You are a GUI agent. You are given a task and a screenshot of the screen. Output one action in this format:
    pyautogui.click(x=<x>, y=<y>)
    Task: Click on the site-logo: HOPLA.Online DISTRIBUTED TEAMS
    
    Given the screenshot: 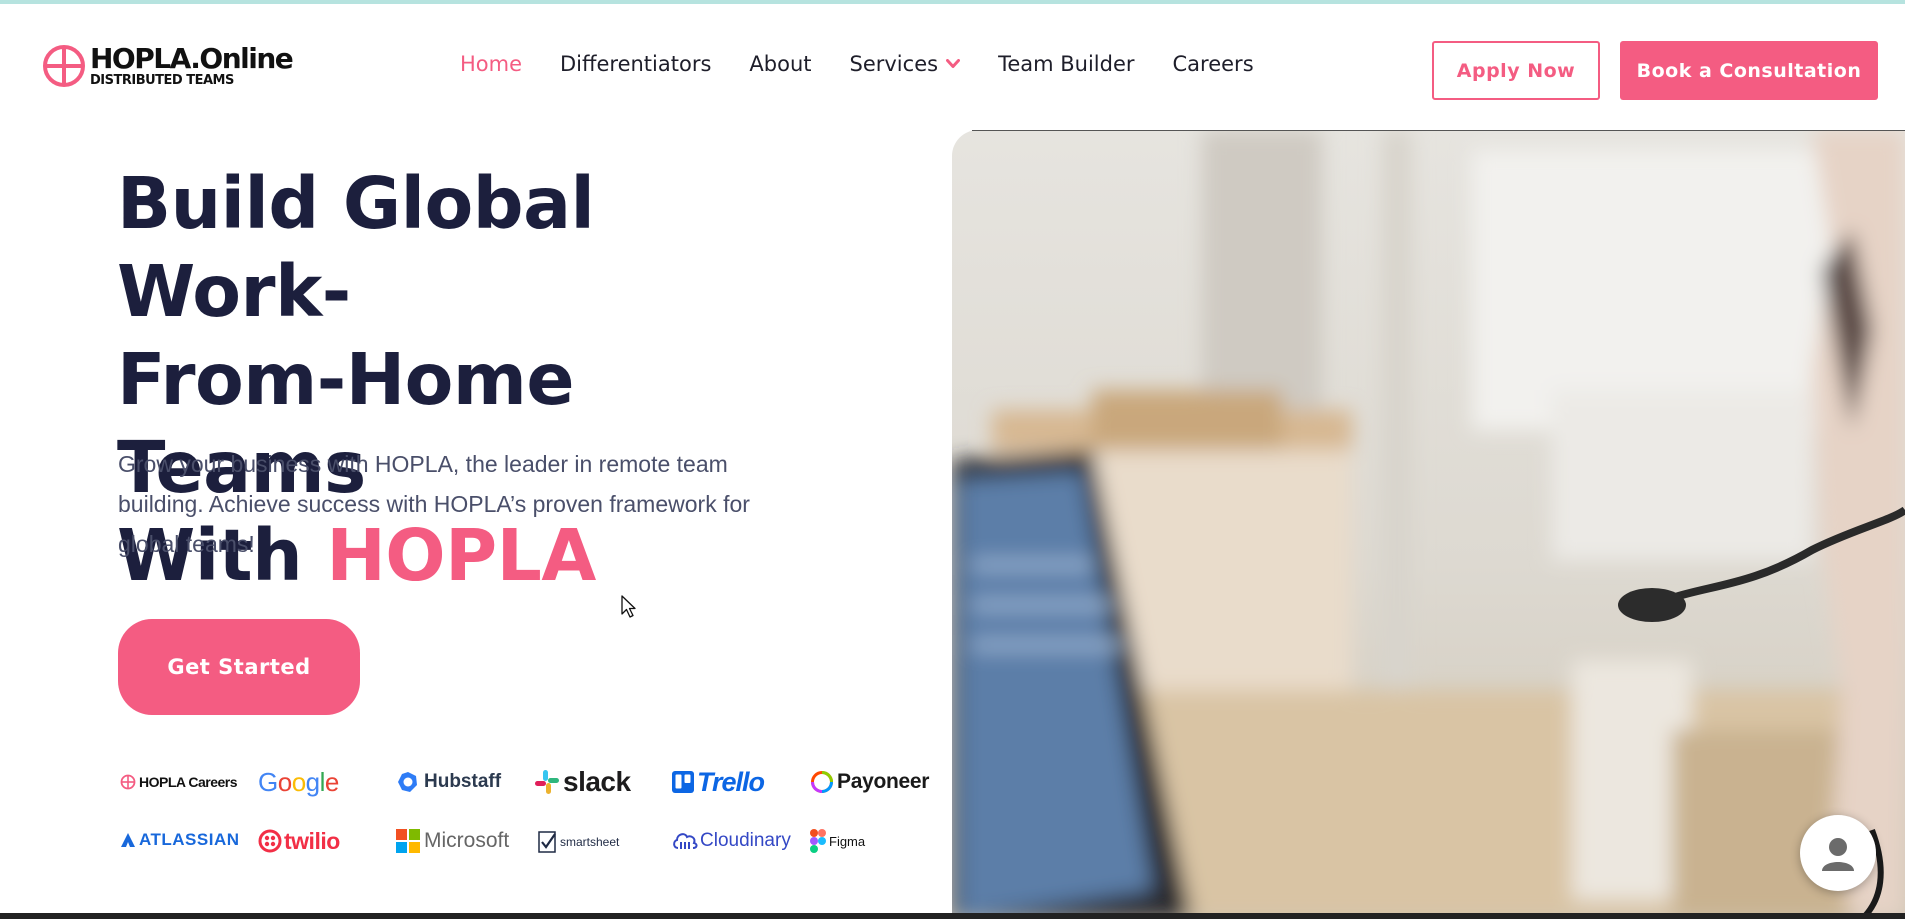 What is the action you would take?
    pyautogui.click(x=168, y=65)
    